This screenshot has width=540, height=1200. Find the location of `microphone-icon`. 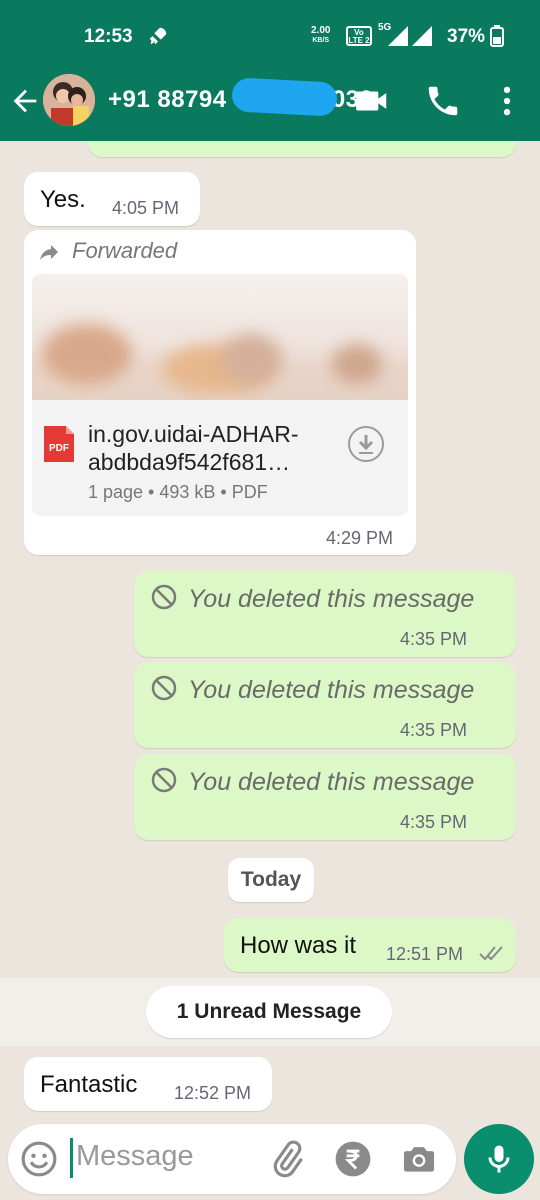

microphone-icon is located at coordinates (499, 1159).